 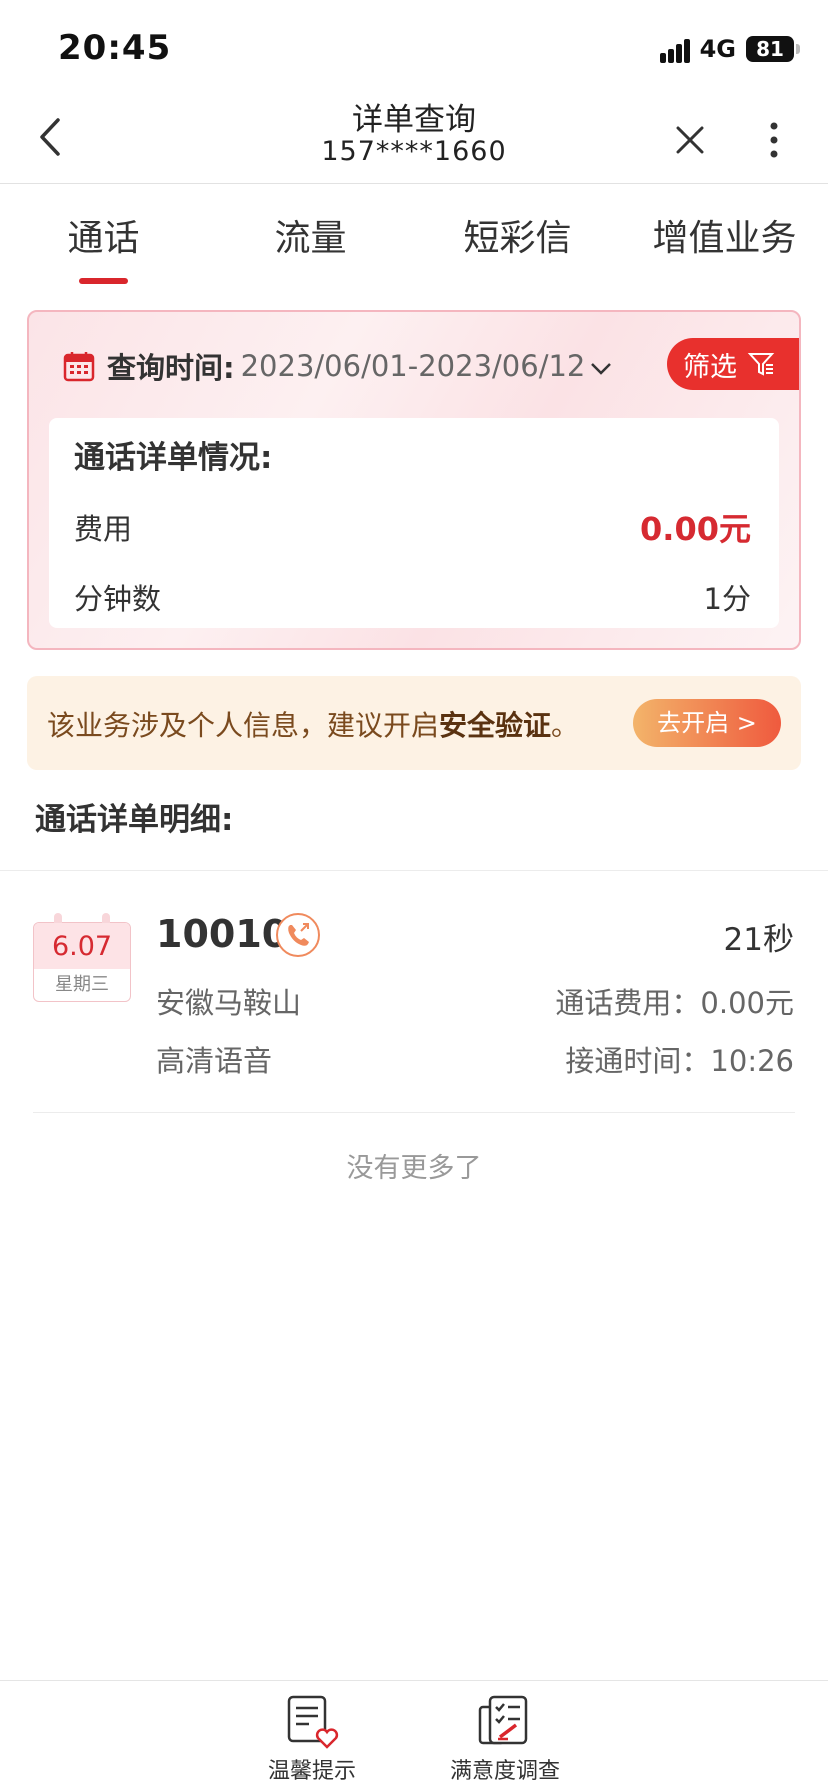 I want to click on status-indicators: 4G 81, so click(x=729, y=49).